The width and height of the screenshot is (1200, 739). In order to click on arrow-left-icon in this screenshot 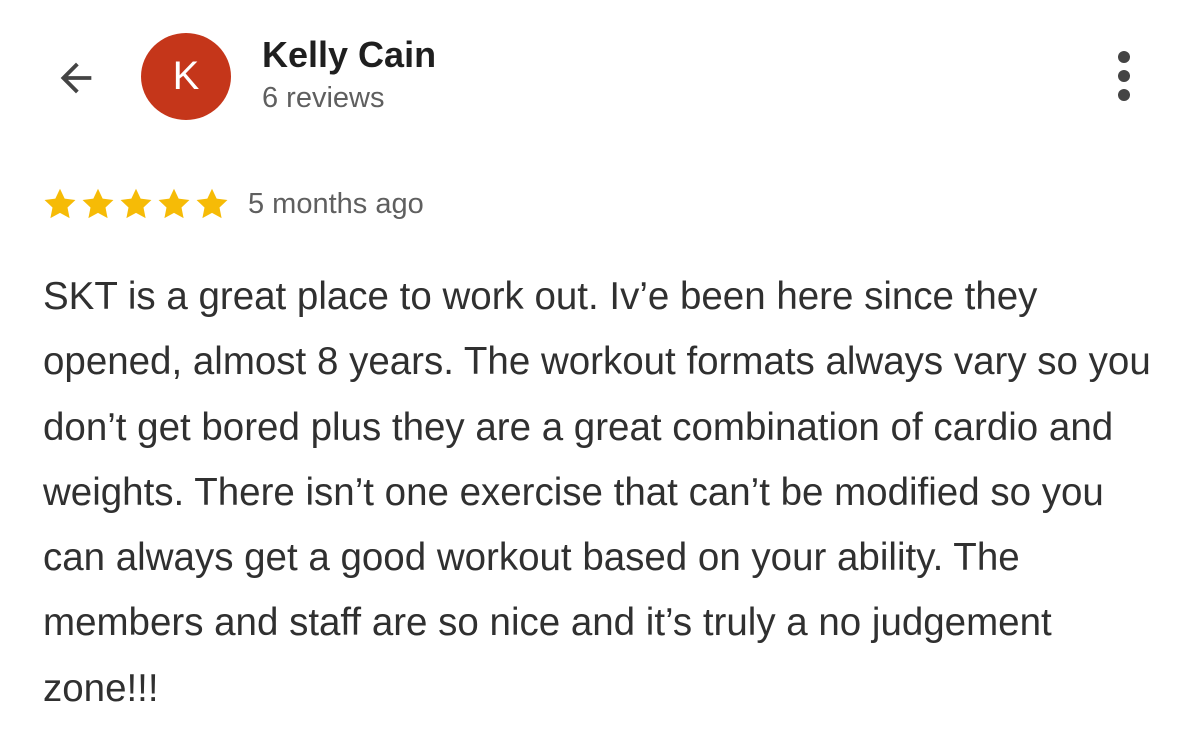, I will do `click(76, 78)`.